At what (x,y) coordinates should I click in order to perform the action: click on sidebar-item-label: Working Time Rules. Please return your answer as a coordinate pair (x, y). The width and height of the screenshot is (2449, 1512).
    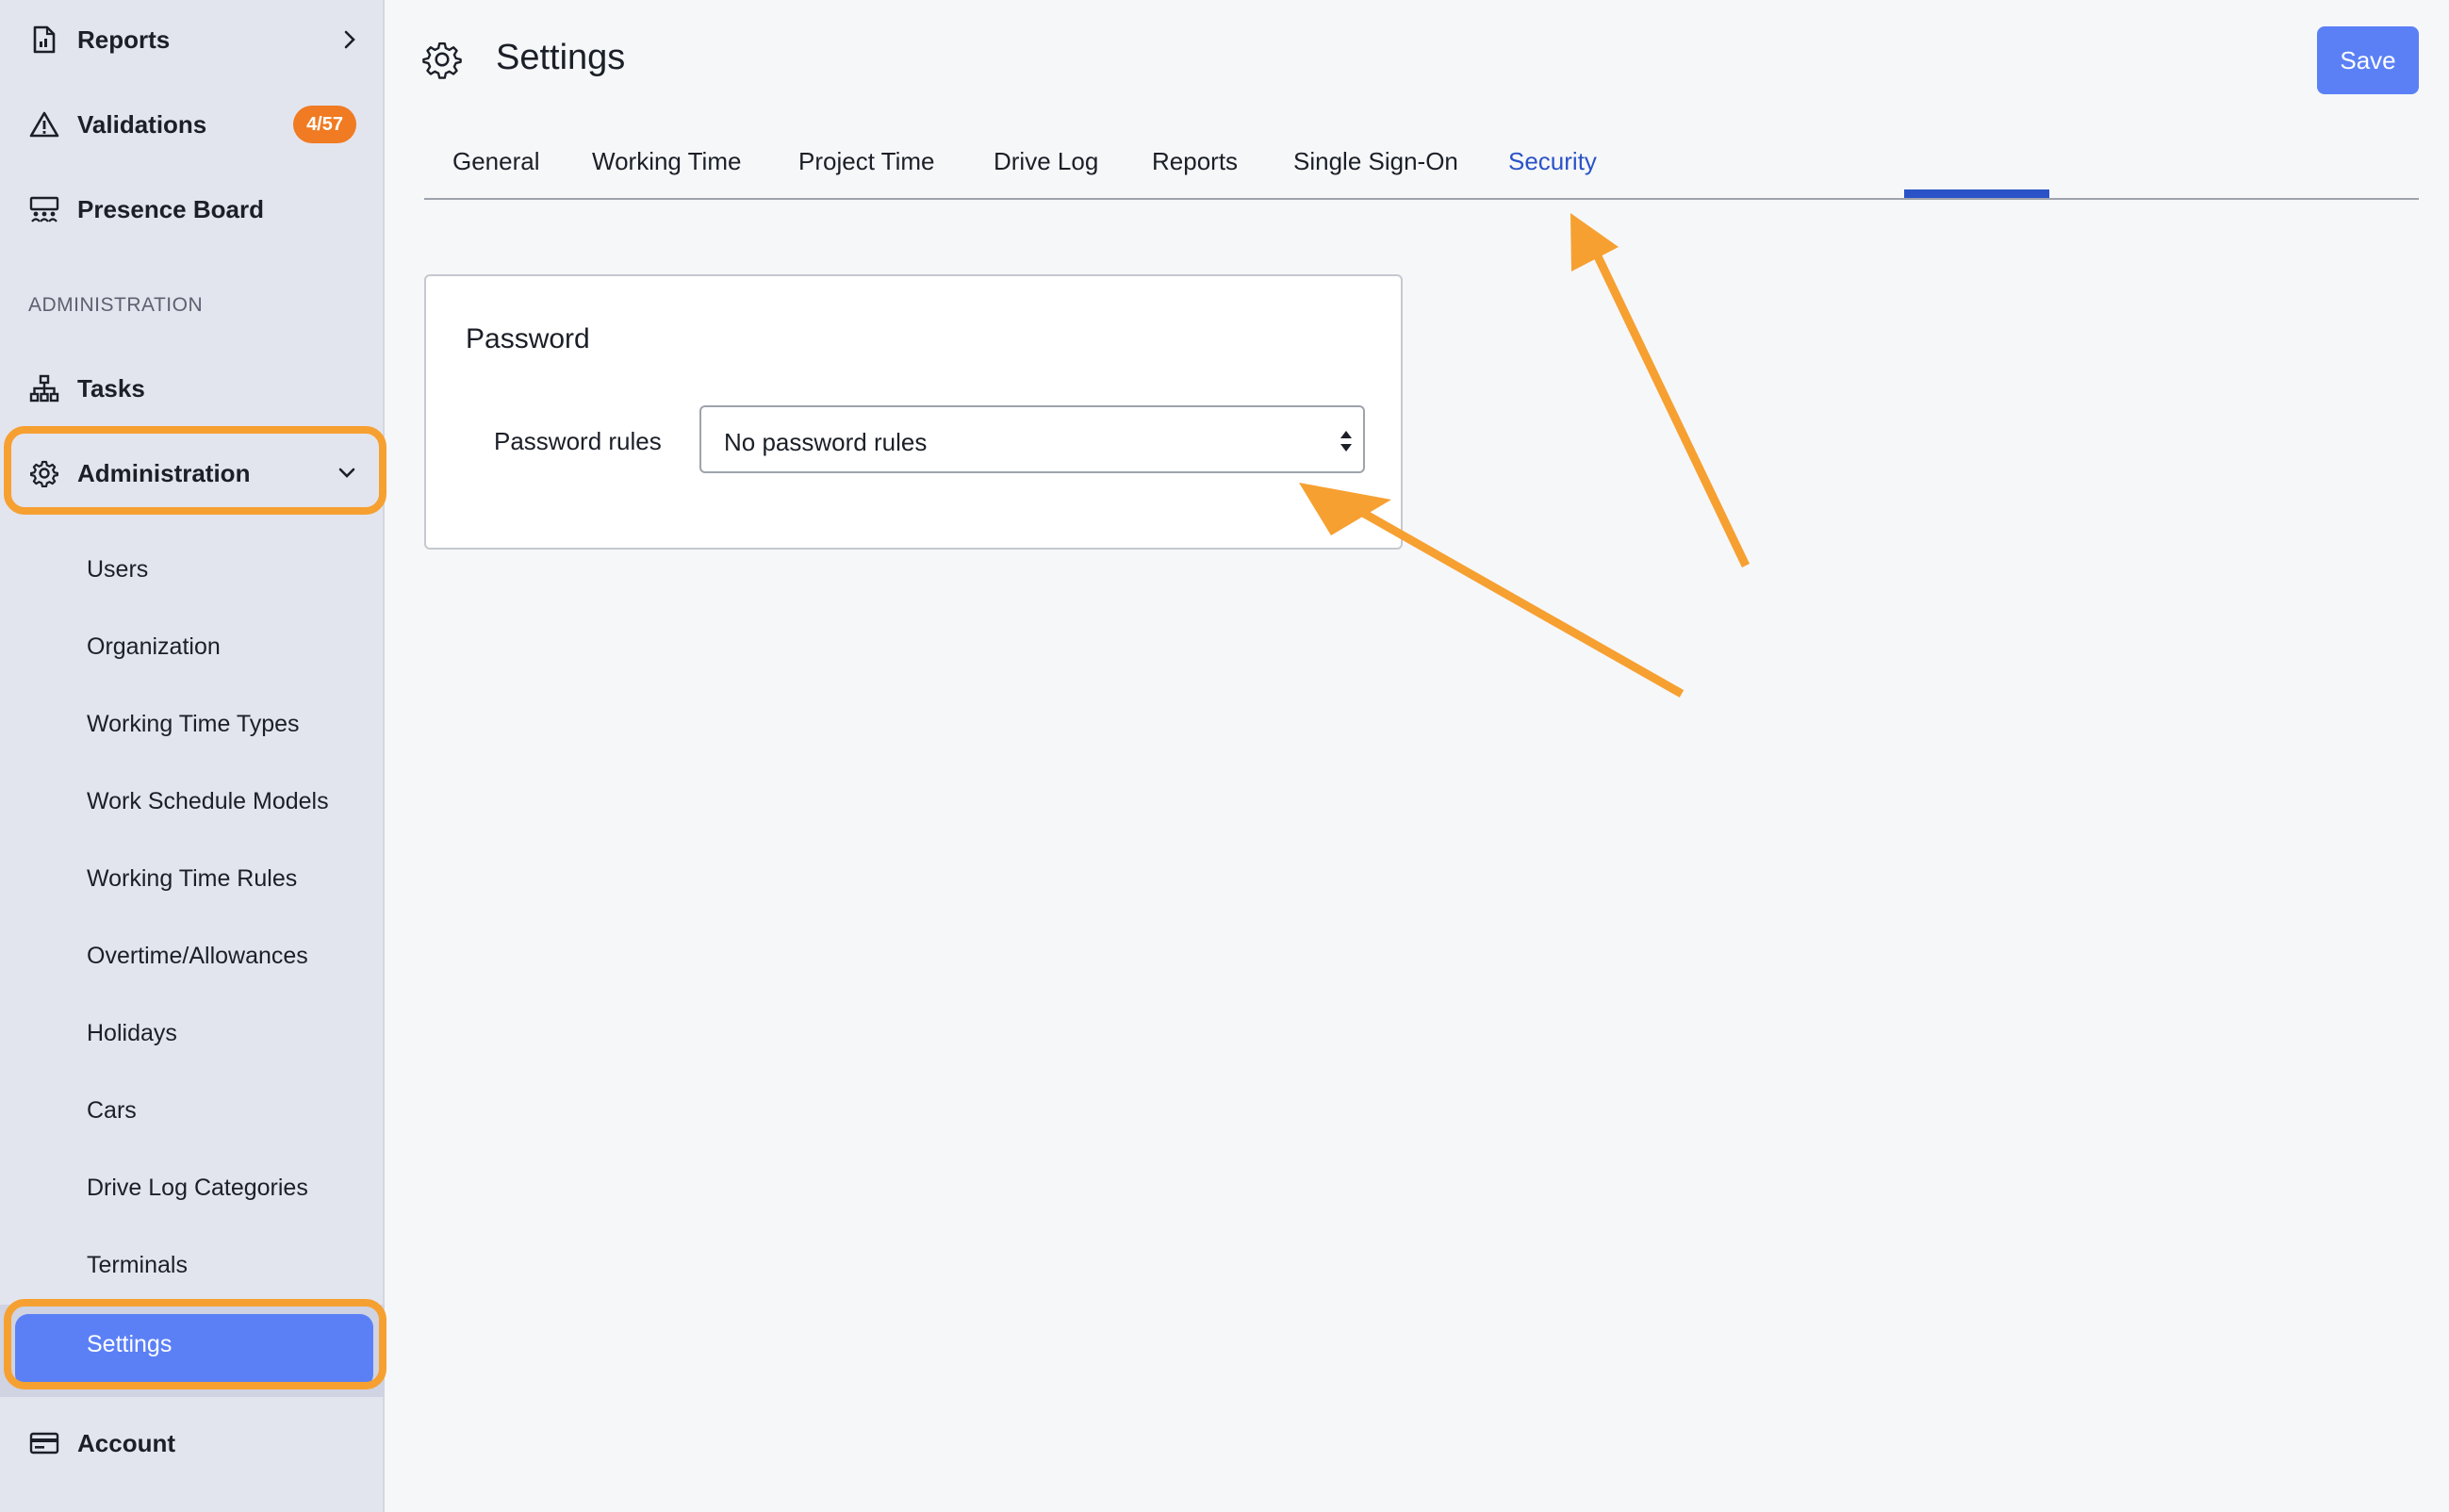
    Looking at the image, I should click on (193, 879).